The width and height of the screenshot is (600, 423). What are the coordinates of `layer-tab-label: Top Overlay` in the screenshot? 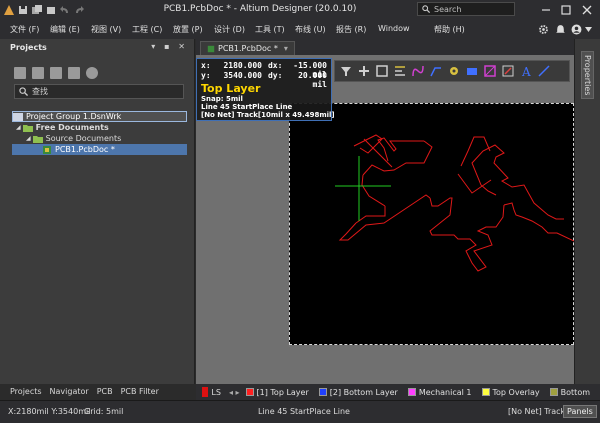 It's located at (516, 392).